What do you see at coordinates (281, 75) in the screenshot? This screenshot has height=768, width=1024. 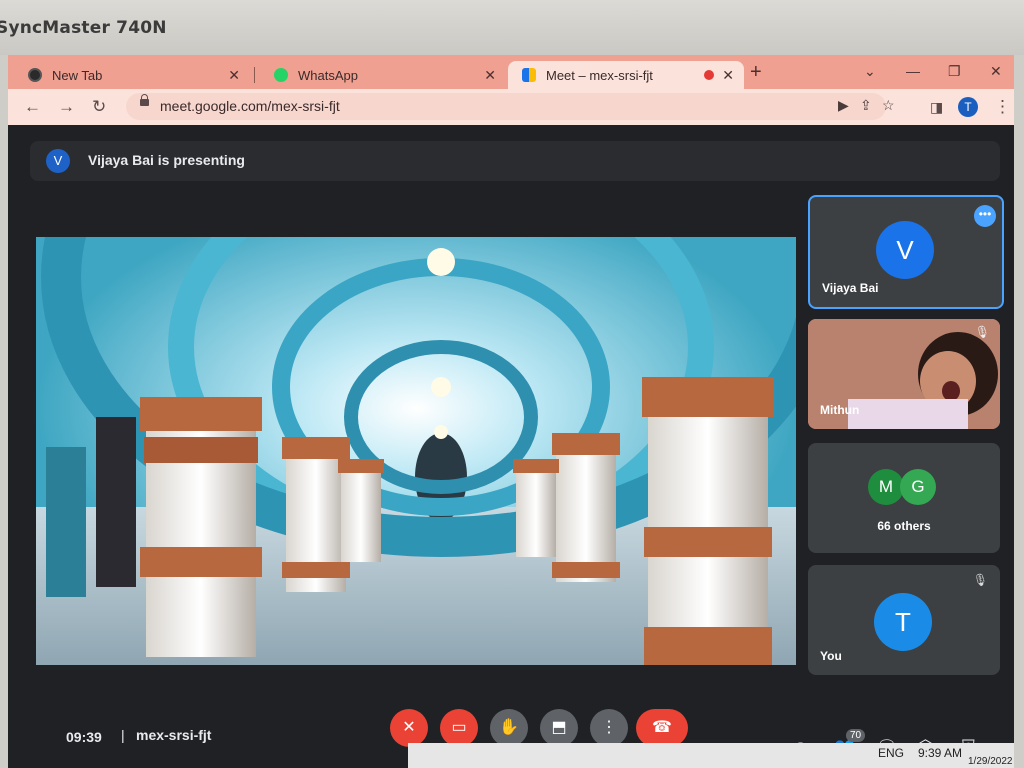 I see `whatsapp-icon` at bounding box center [281, 75].